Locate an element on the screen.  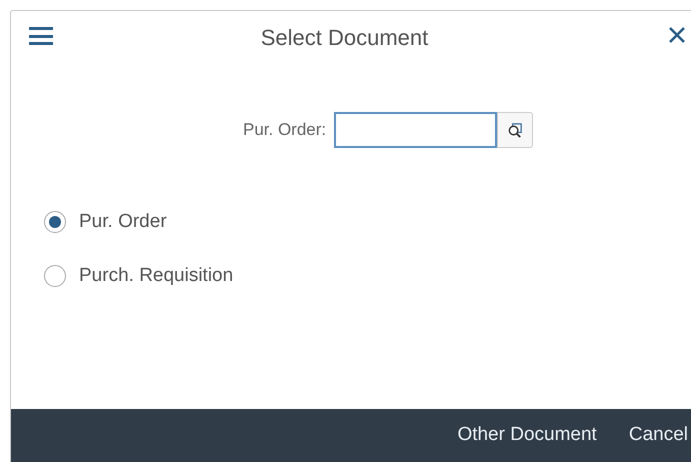
field-label: Pur. Order: is located at coordinates (284, 130).